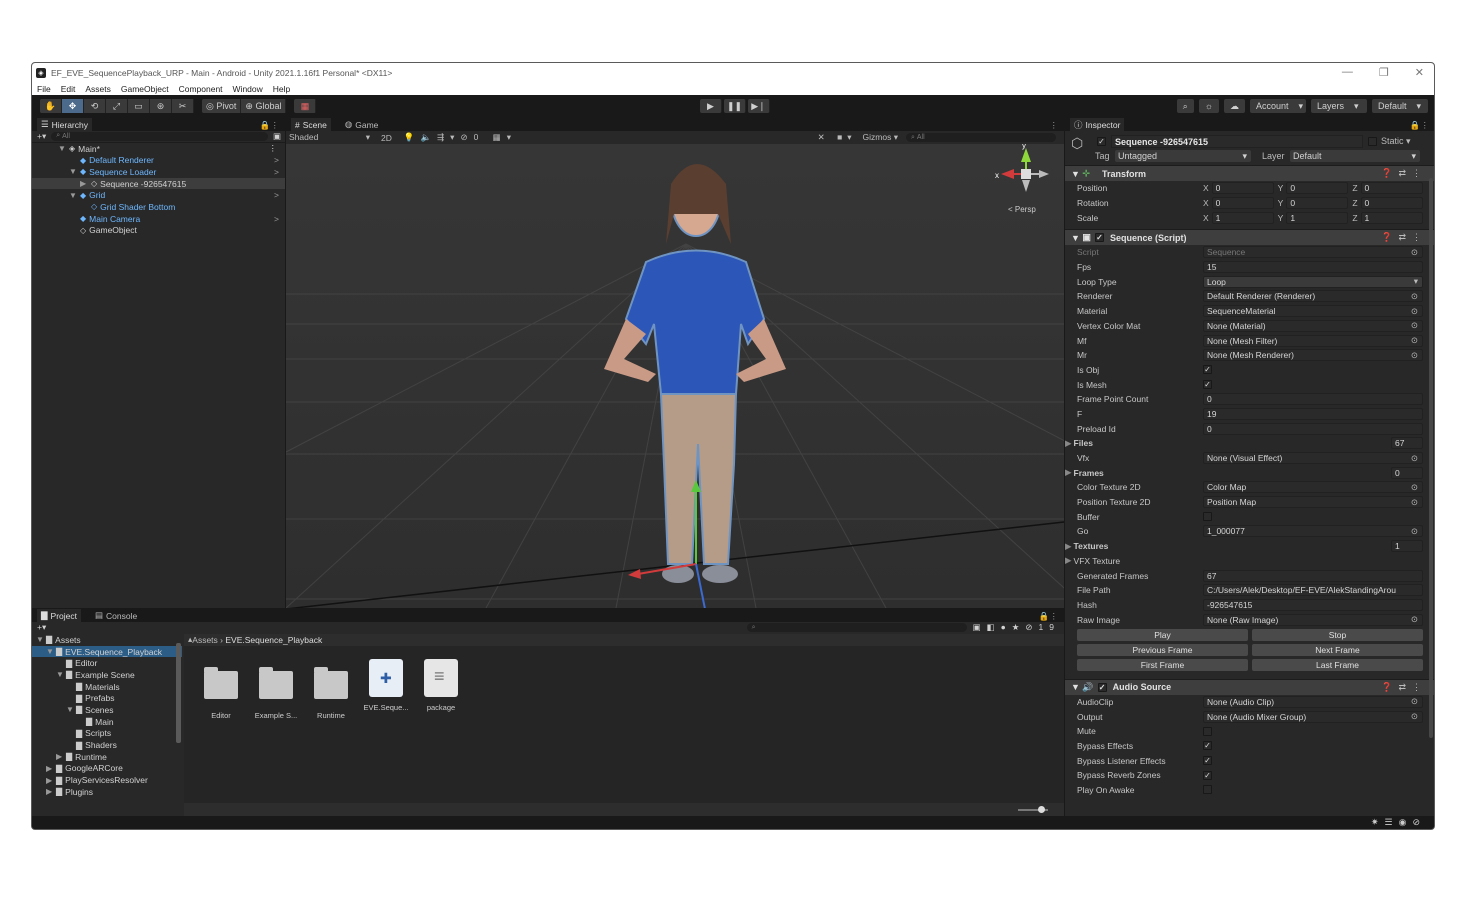 The height and width of the screenshot is (900, 1465). What do you see at coordinates (1242, 217) in the screenshot?
I see `scale-x-value: 1` at bounding box center [1242, 217].